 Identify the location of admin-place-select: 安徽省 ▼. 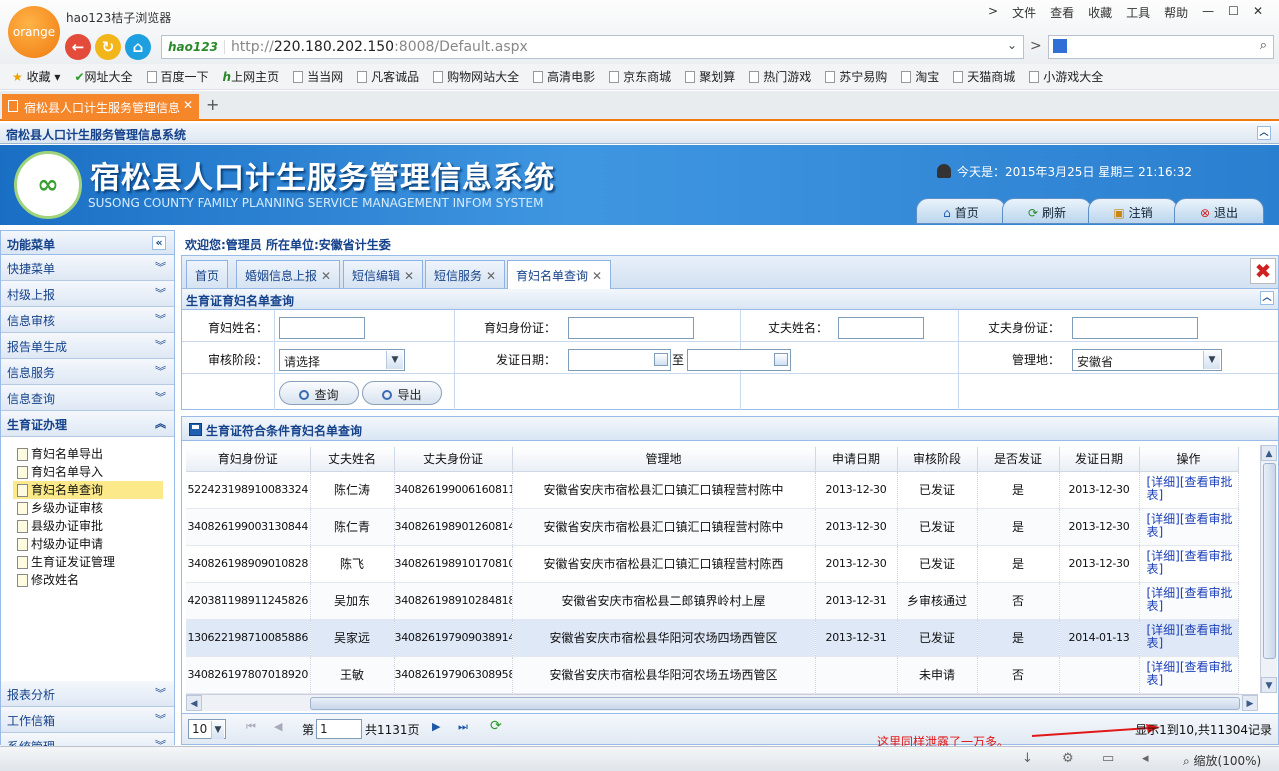
(1147, 360).